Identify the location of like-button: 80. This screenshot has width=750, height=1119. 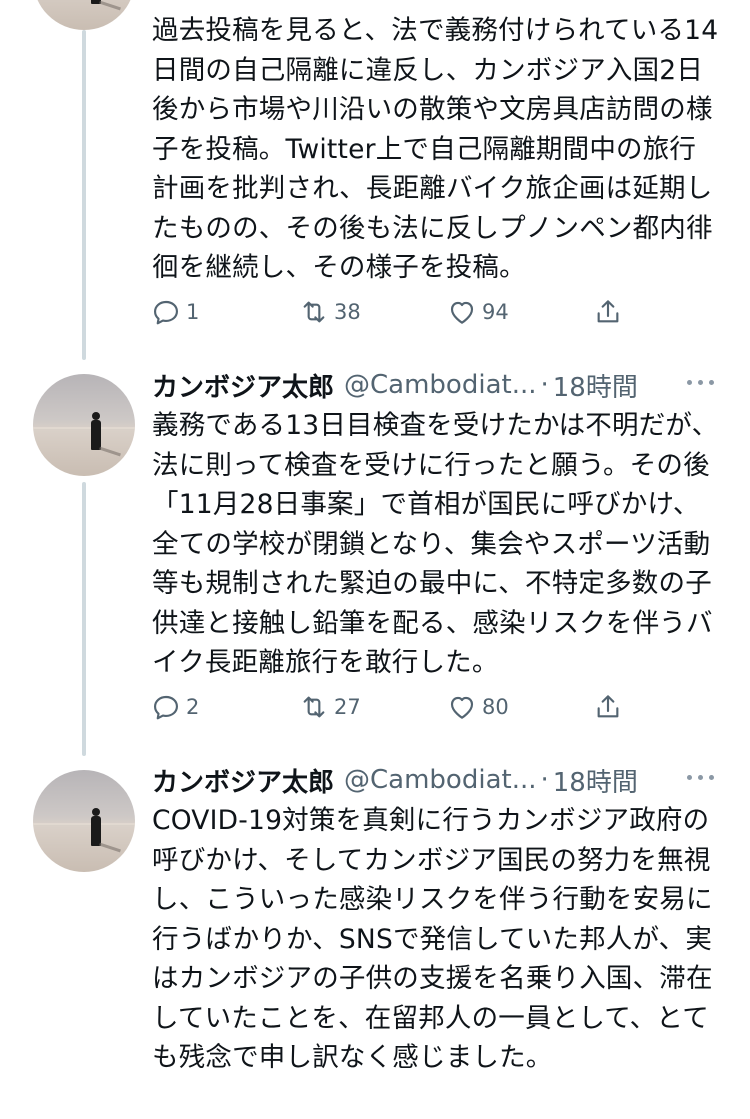
(477, 707).